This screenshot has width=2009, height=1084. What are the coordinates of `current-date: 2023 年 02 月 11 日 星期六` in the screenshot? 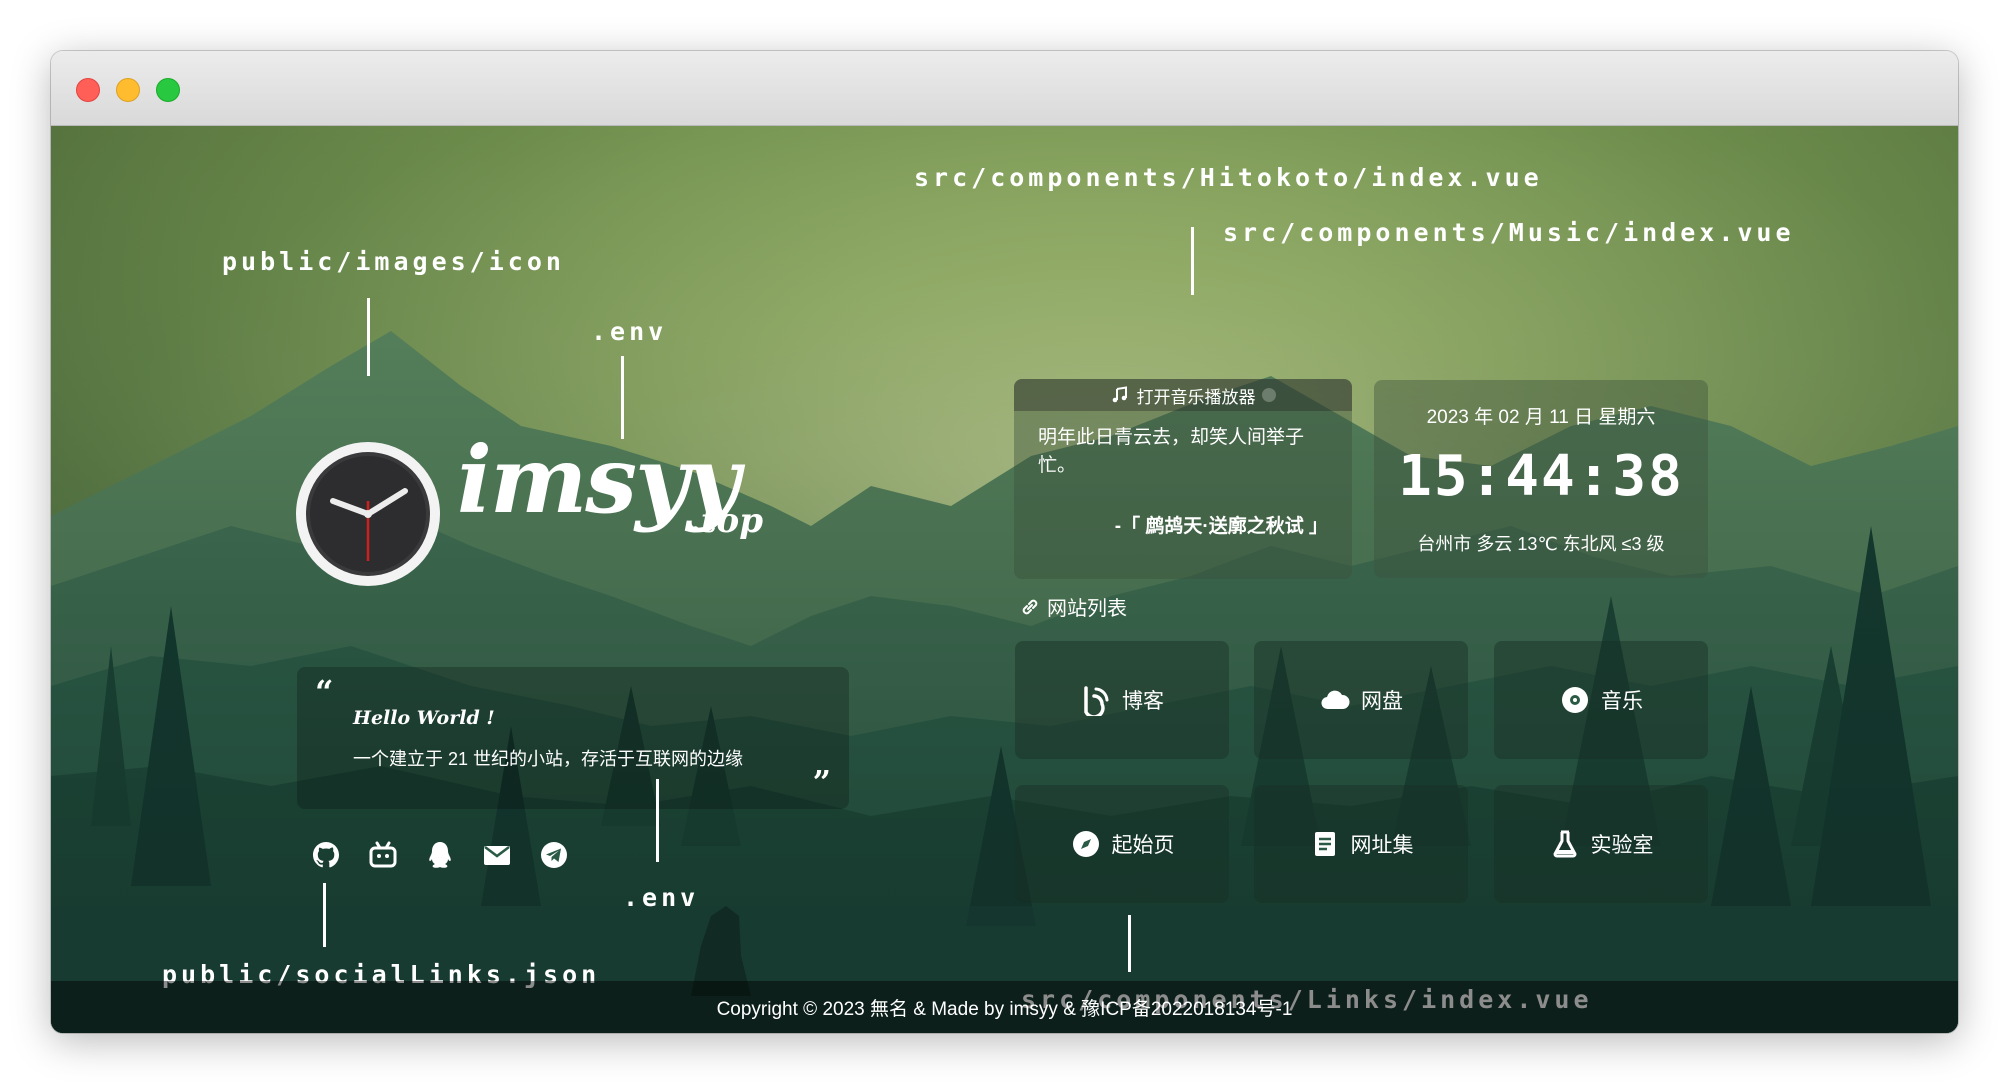 It's located at (1541, 417).